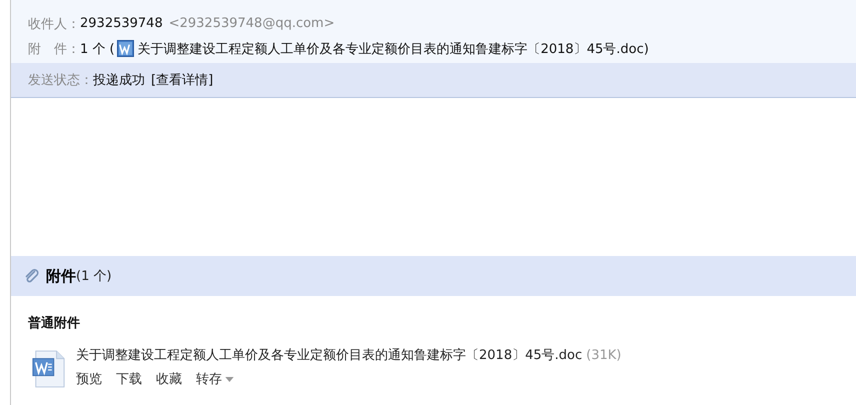 This screenshot has width=856, height=405. What do you see at coordinates (121, 23) in the screenshot?
I see `recipient-name: 2932539748` at bounding box center [121, 23].